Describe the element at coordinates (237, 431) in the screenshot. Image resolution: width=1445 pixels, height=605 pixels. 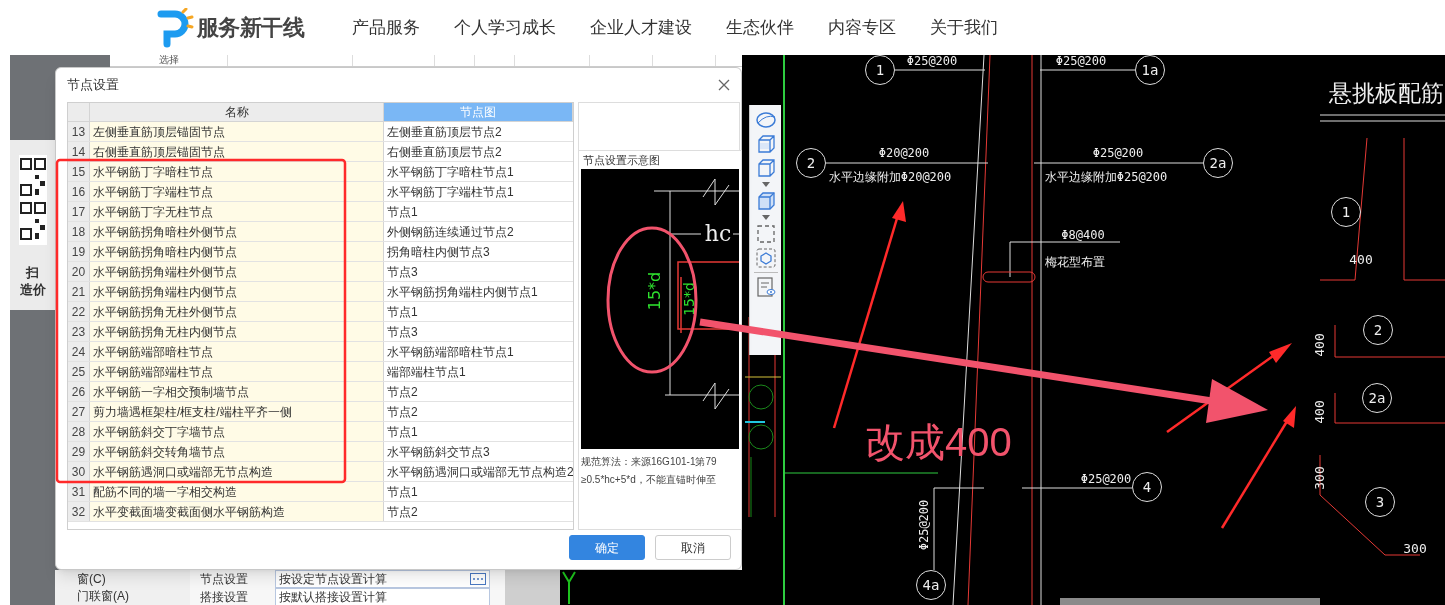
I see `table-cell: 水平钢筋斜交丁字墙节点` at that location.